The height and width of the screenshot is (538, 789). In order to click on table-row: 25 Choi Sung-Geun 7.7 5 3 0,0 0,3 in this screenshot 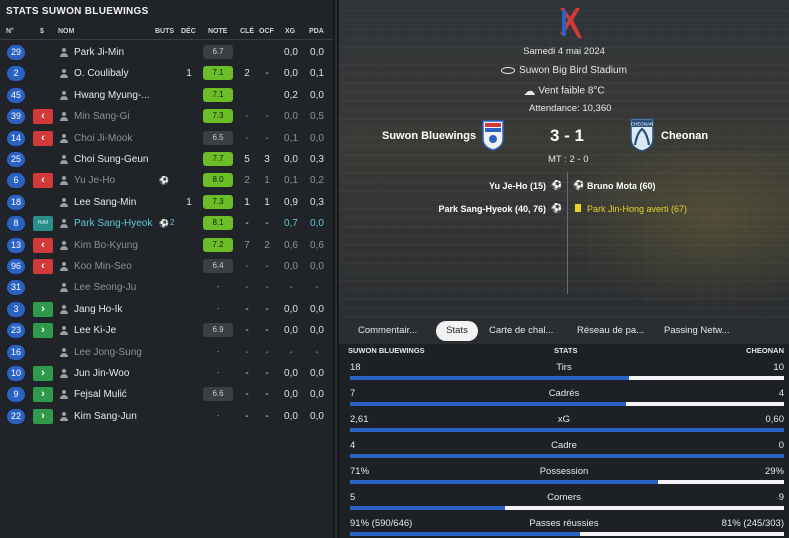, I will do `click(166, 159)`.